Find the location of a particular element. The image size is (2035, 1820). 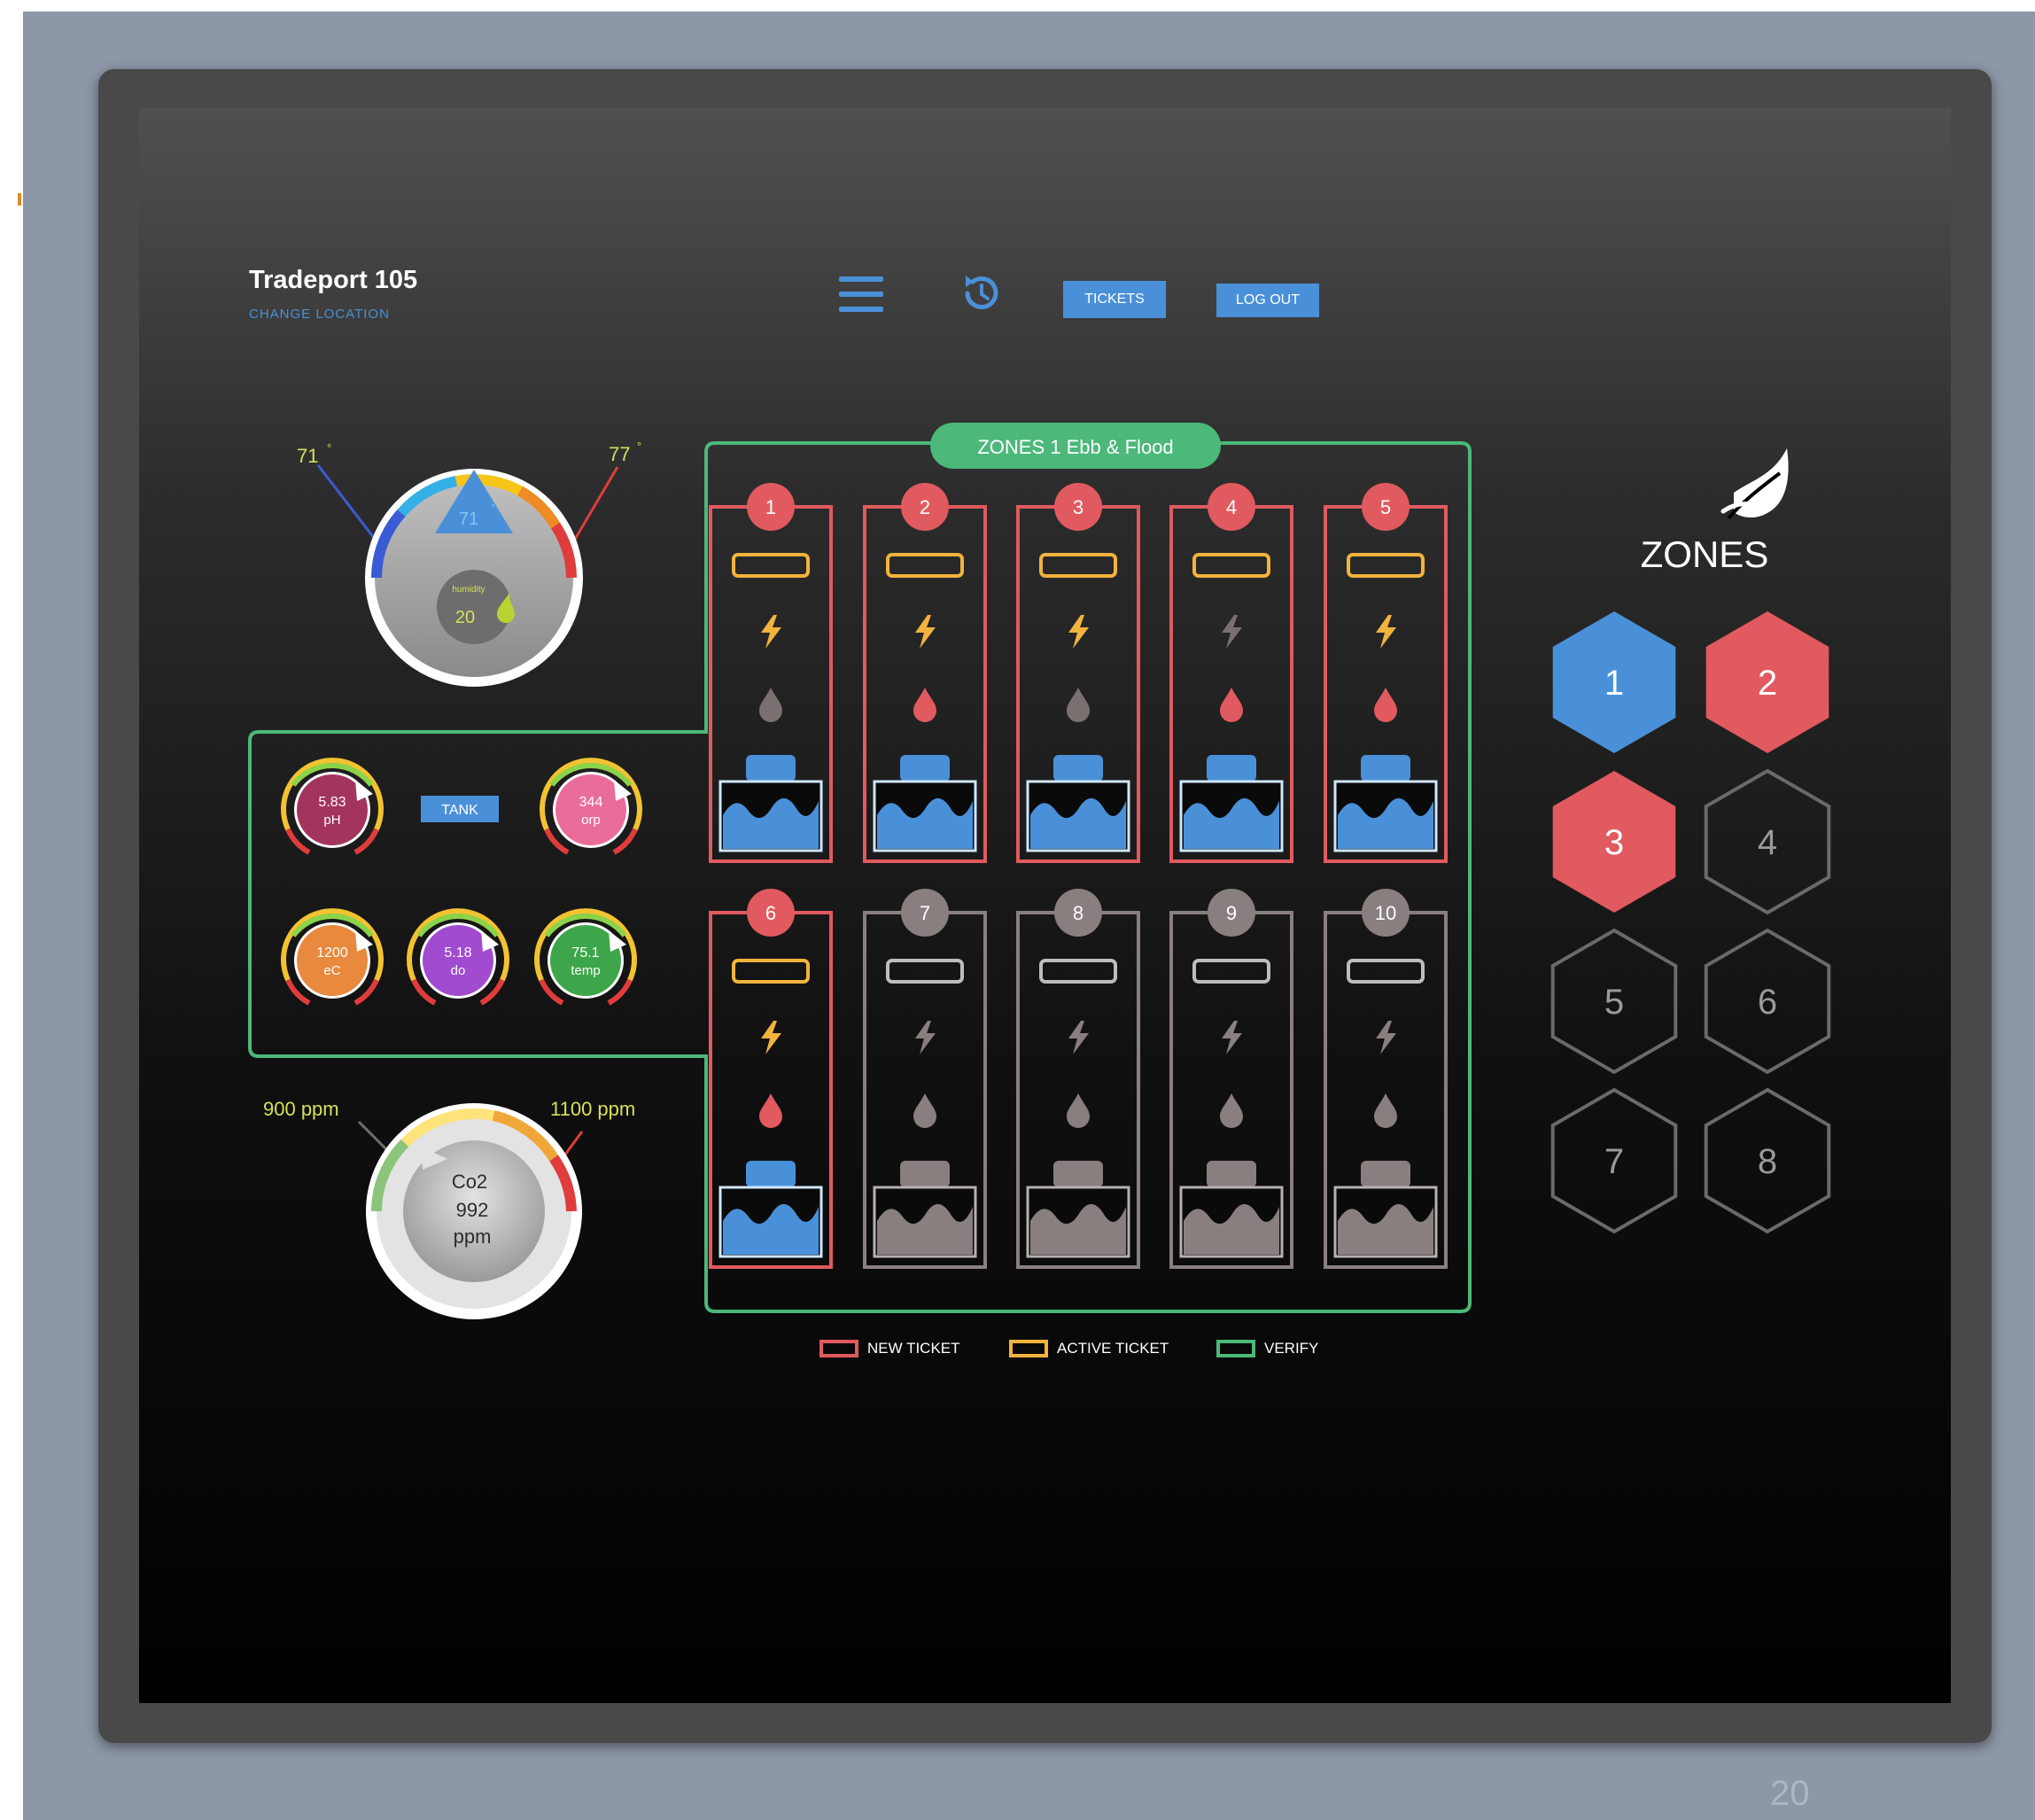

page-number: 20 is located at coordinates (1790, 1793).